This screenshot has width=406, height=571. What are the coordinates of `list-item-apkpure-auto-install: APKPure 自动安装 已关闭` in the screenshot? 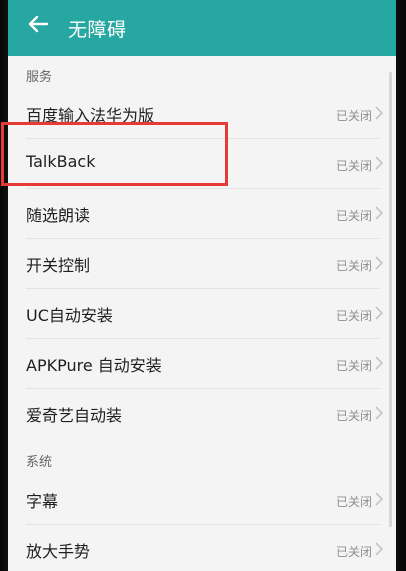 It's located at (202, 364).